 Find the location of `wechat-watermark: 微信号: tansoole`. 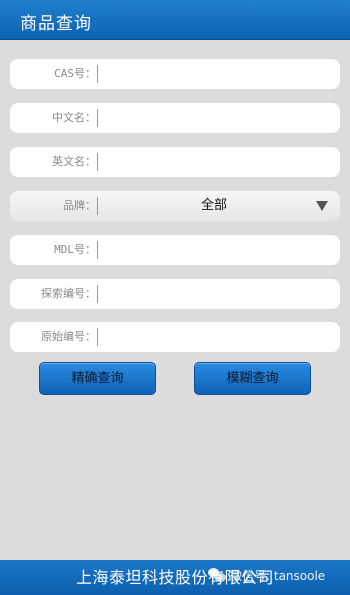

wechat-watermark: 微信号: tansoole is located at coordinates (266, 575).